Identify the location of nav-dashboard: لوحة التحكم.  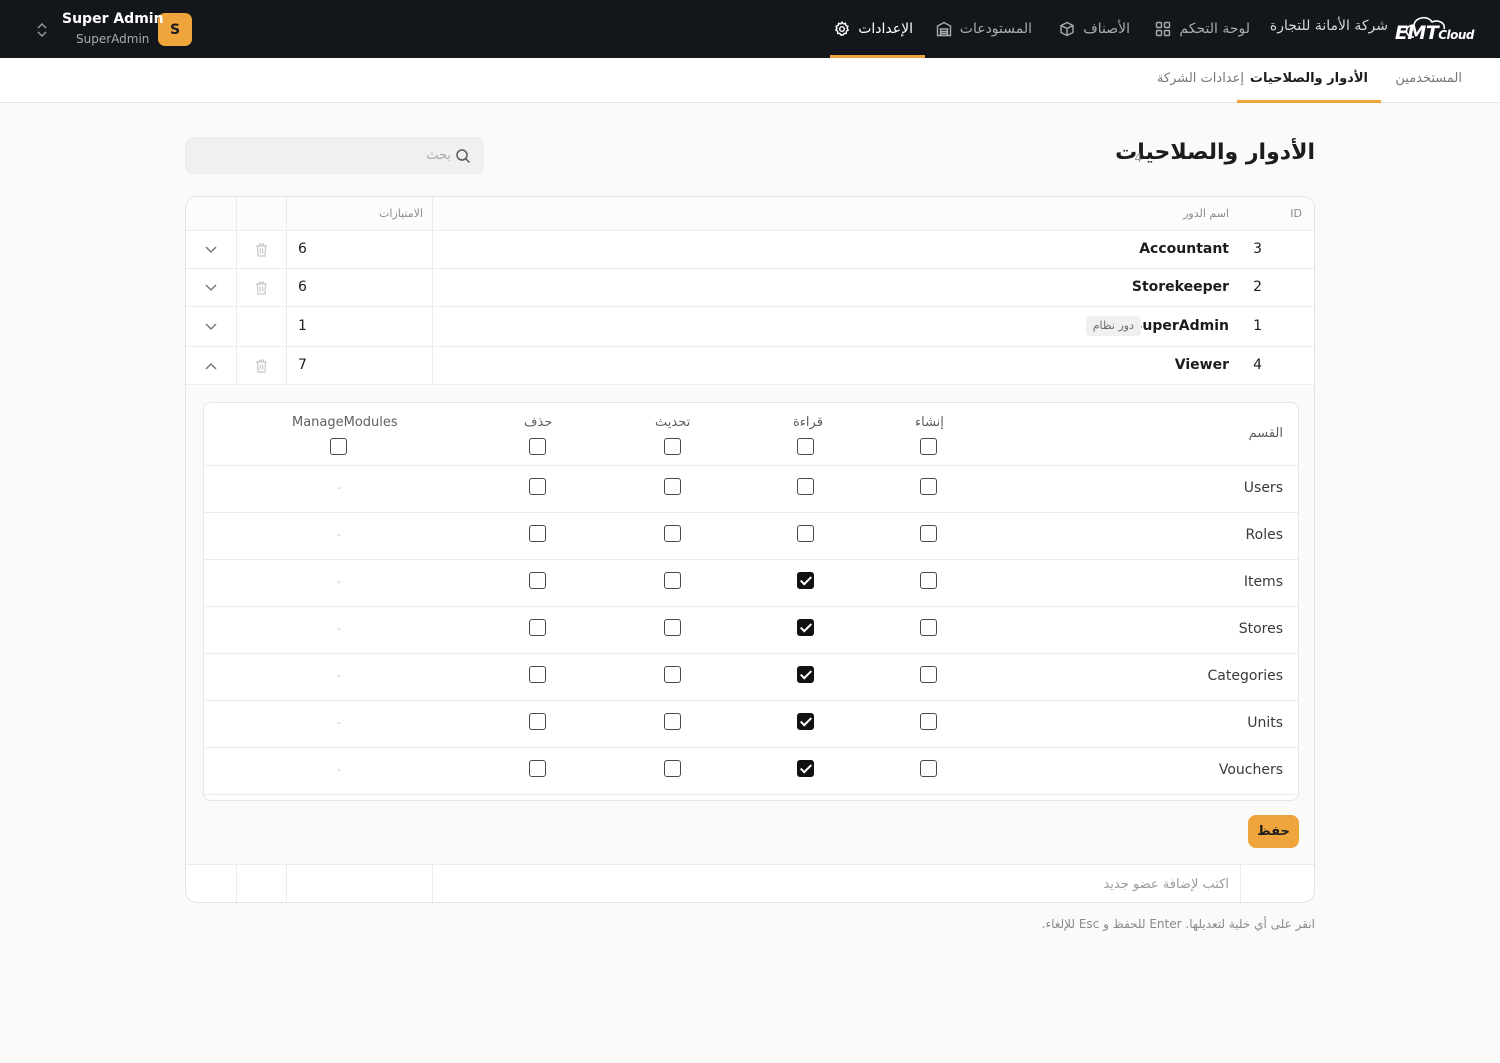
(1202, 29).